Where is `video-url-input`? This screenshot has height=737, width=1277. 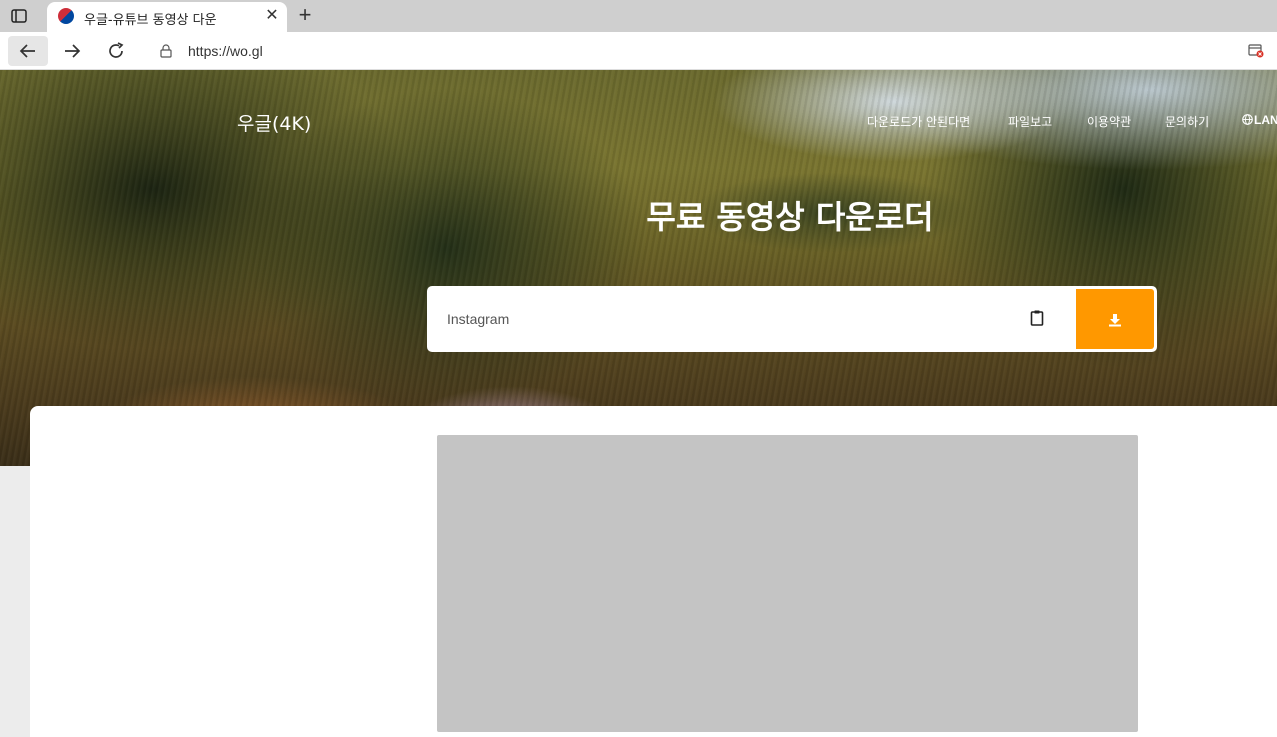
video-url-input is located at coordinates (722, 319).